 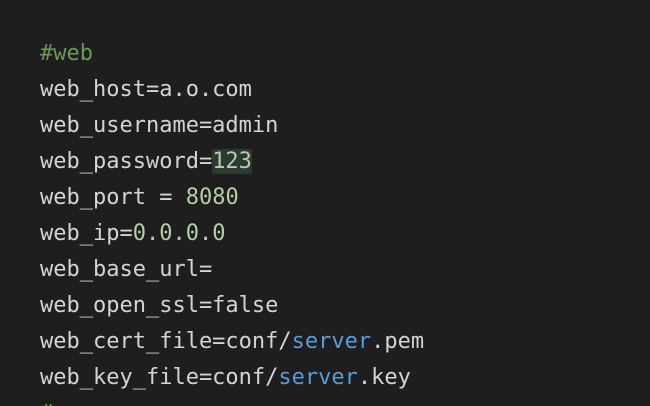 What do you see at coordinates (86, 233) in the screenshot?
I see `text-token: web_ip=` at bounding box center [86, 233].